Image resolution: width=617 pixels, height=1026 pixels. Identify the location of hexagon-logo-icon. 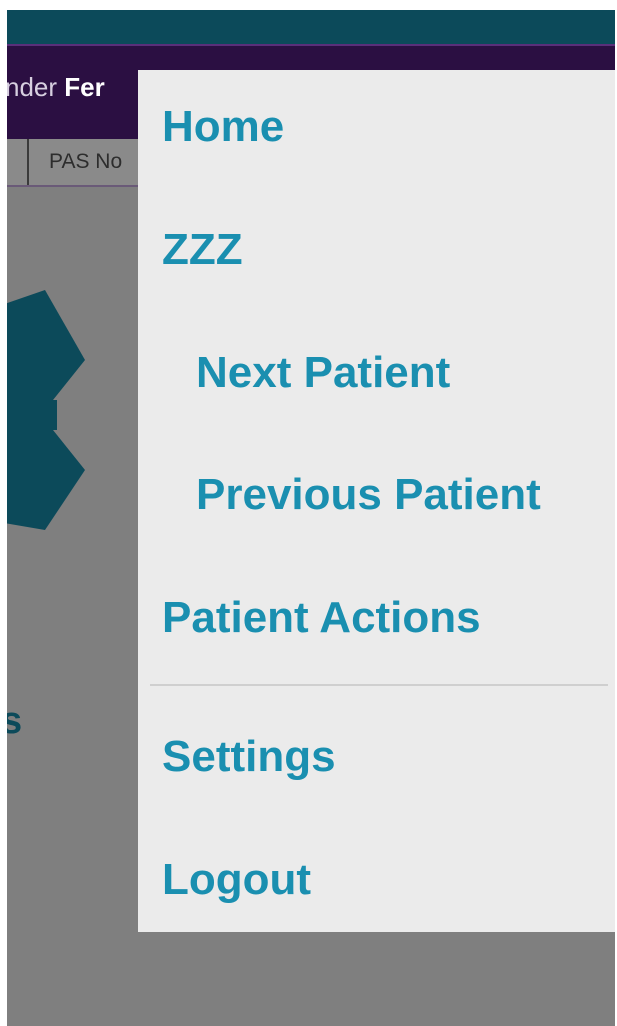
(46, 410).